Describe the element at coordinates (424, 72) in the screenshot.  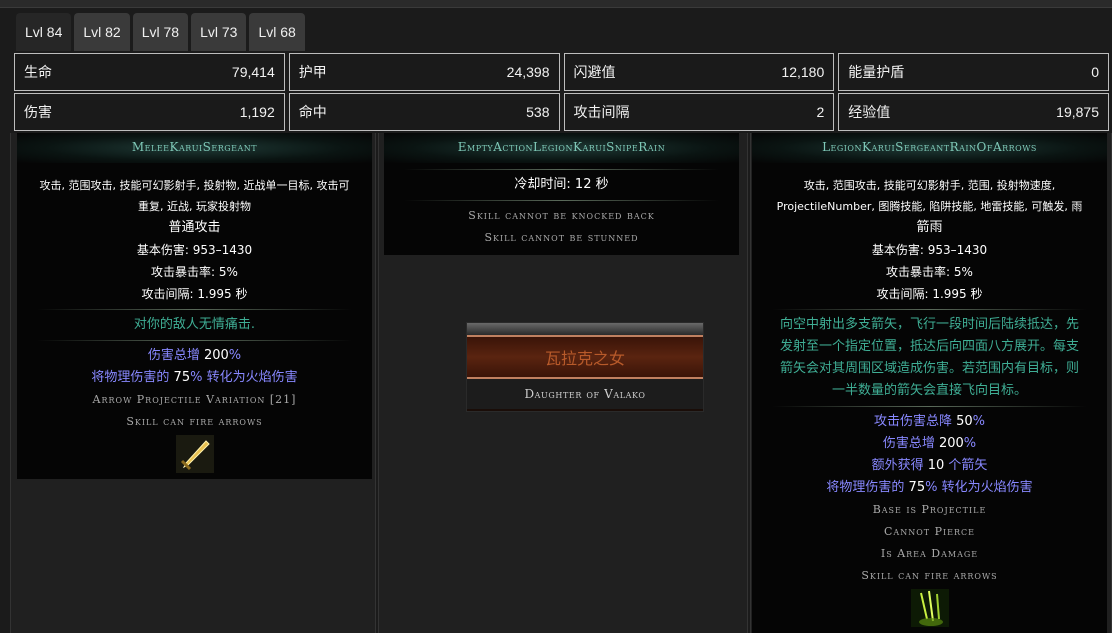
I see `stat-armour: 护甲 24,398` at that location.